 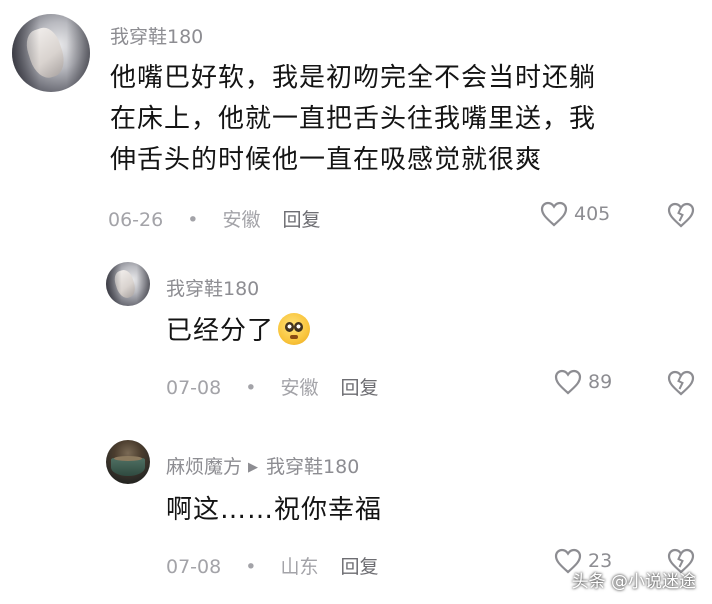 I want to click on comment-text: 已经分了, so click(x=238, y=331).